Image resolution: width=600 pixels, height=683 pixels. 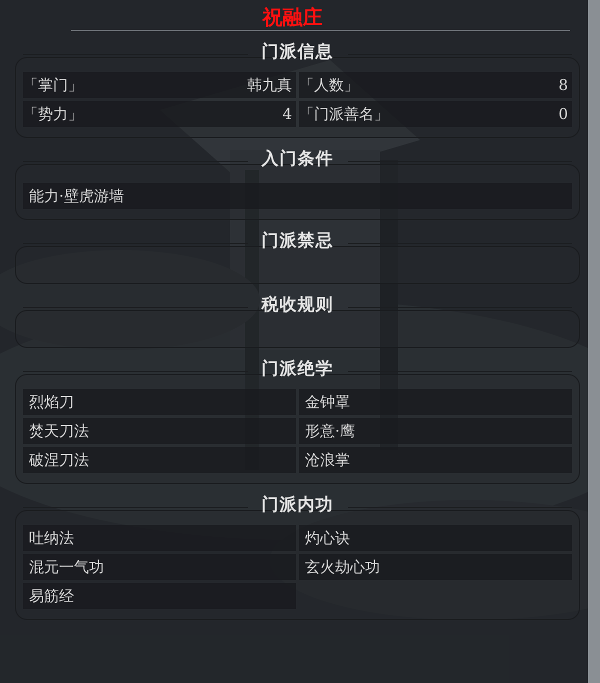 What do you see at coordinates (287, 114) in the screenshot?
I see `field-value: 4` at bounding box center [287, 114].